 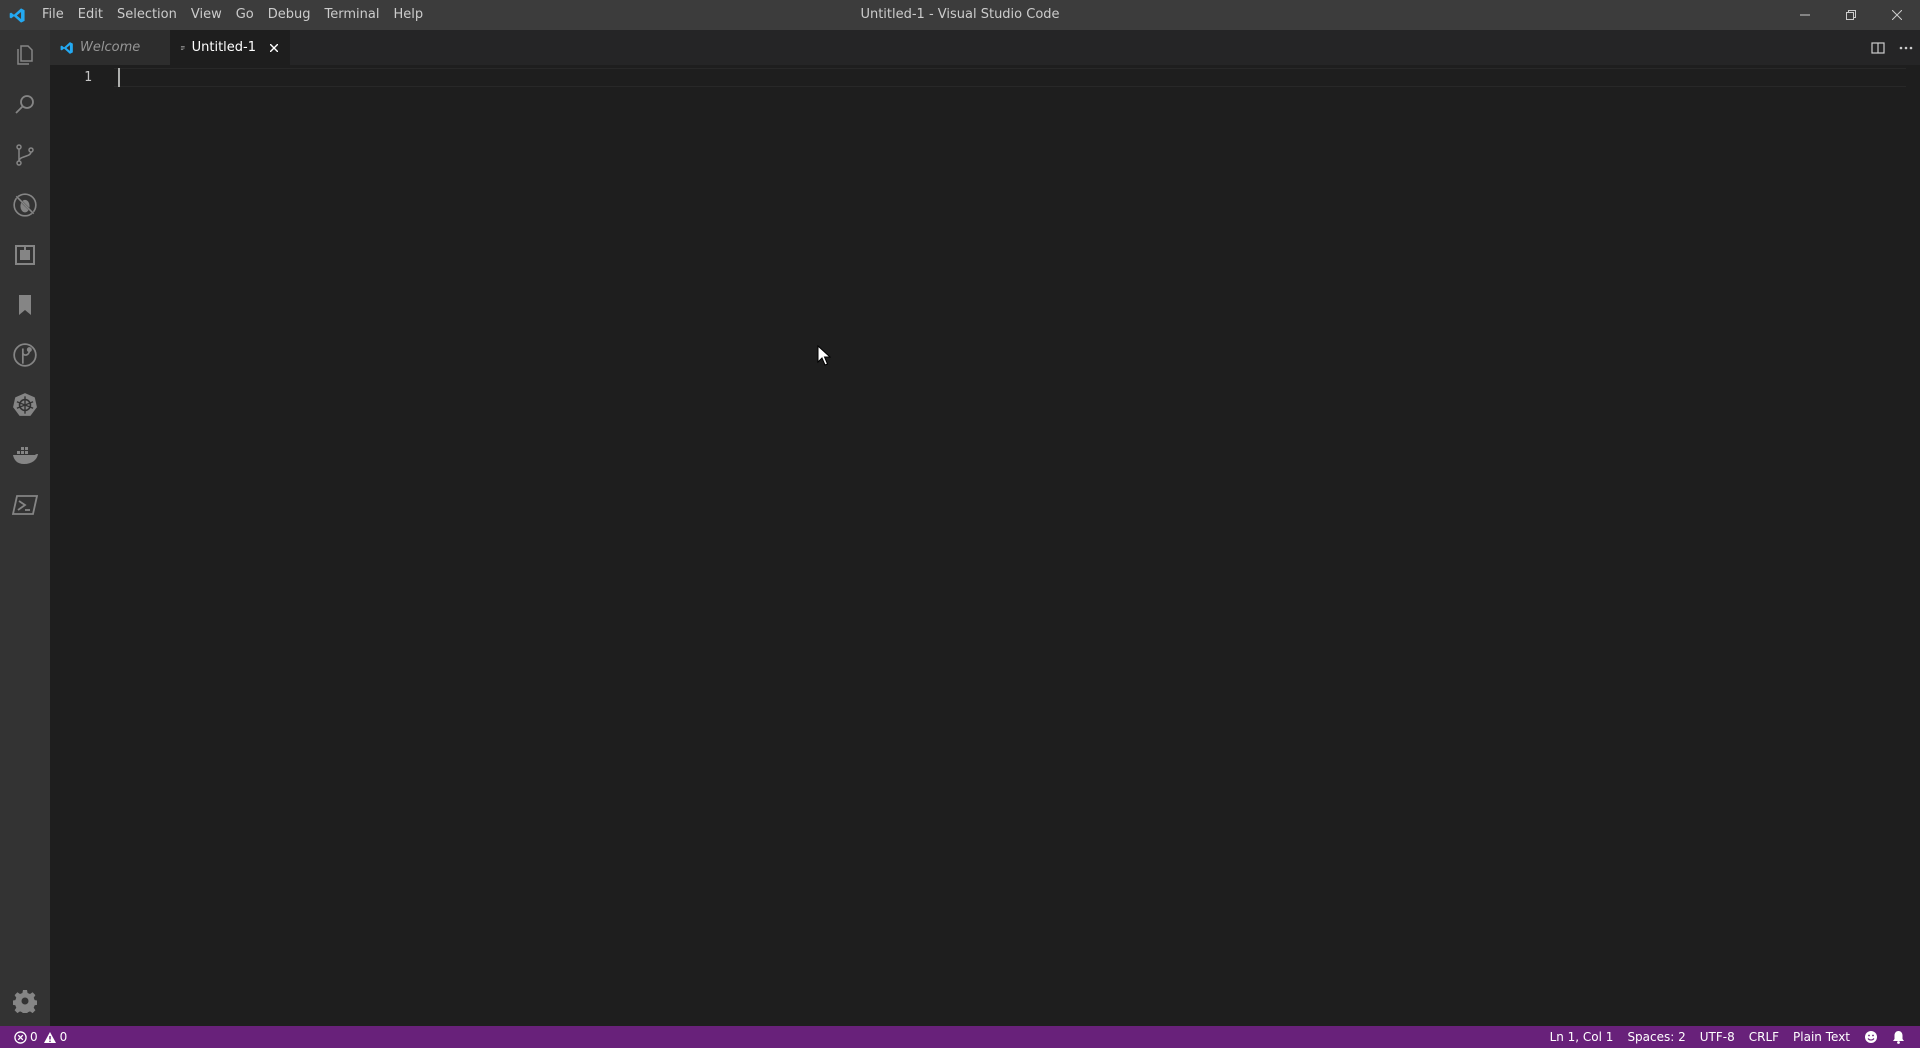 I want to click on menu-selection: Selection, so click(x=147, y=15).